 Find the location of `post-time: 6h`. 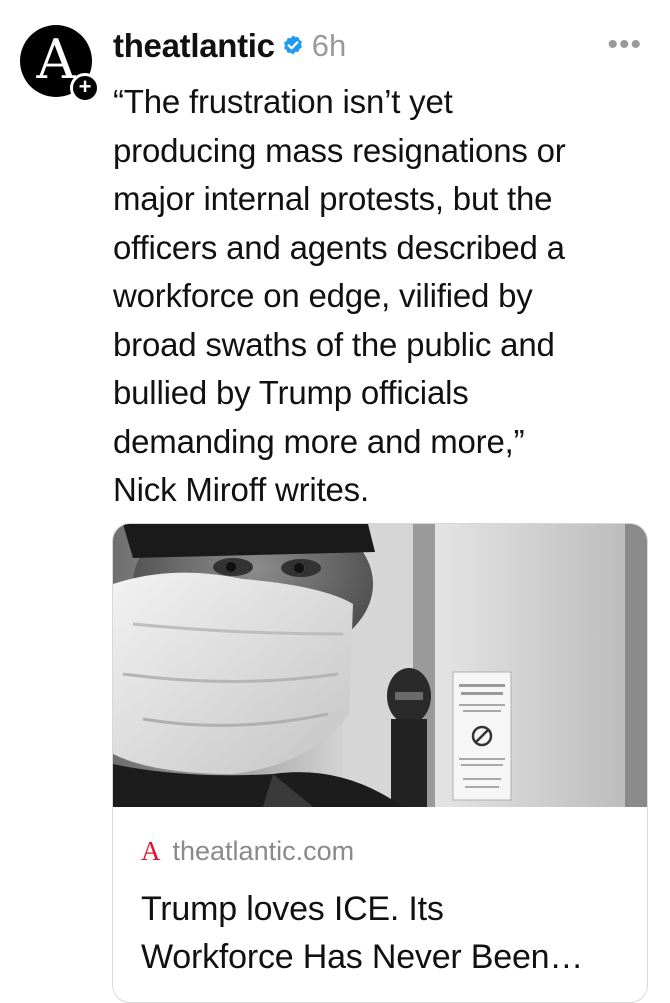

post-time: 6h is located at coordinates (329, 45).